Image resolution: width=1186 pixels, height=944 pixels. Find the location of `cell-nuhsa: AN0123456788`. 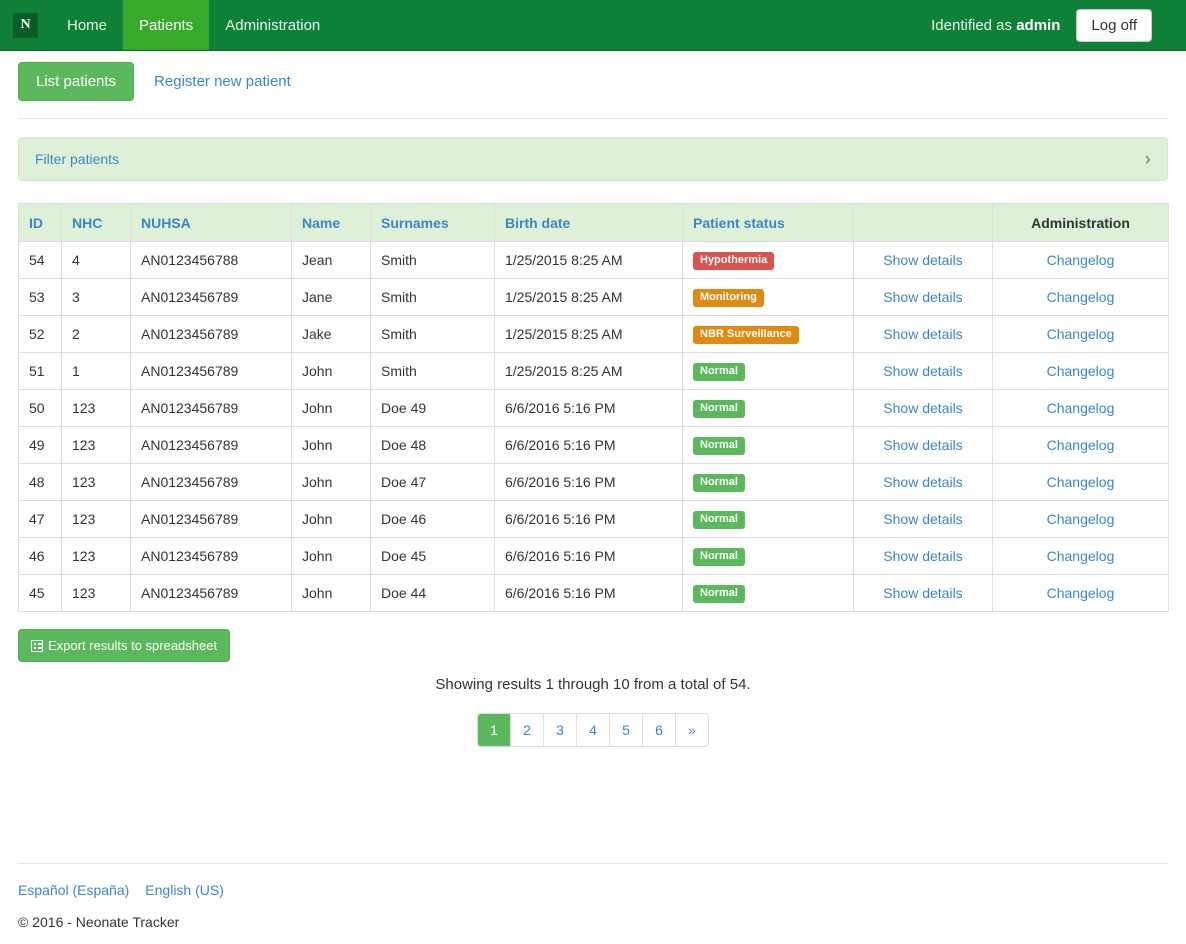

cell-nuhsa: AN0123456788 is located at coordinates (211, 260).